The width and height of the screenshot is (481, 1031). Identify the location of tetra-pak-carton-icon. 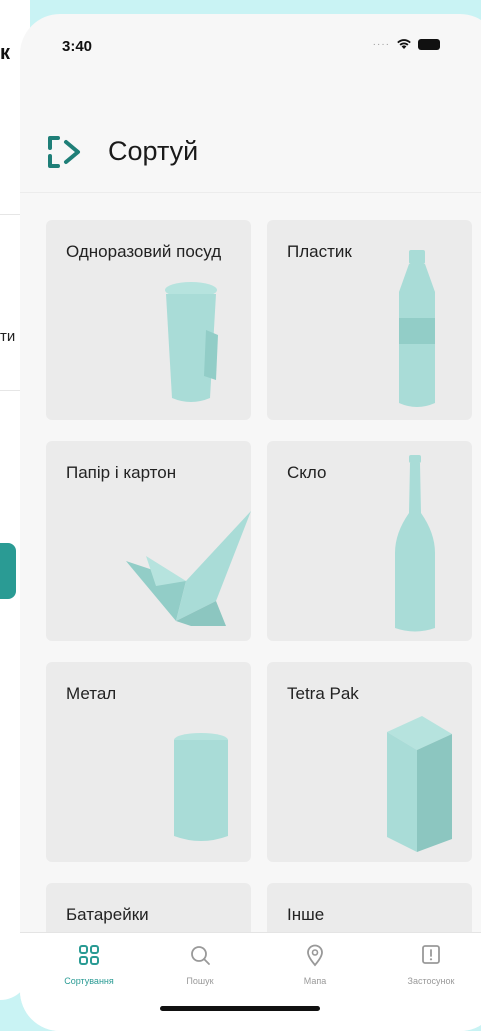
(419, 784).